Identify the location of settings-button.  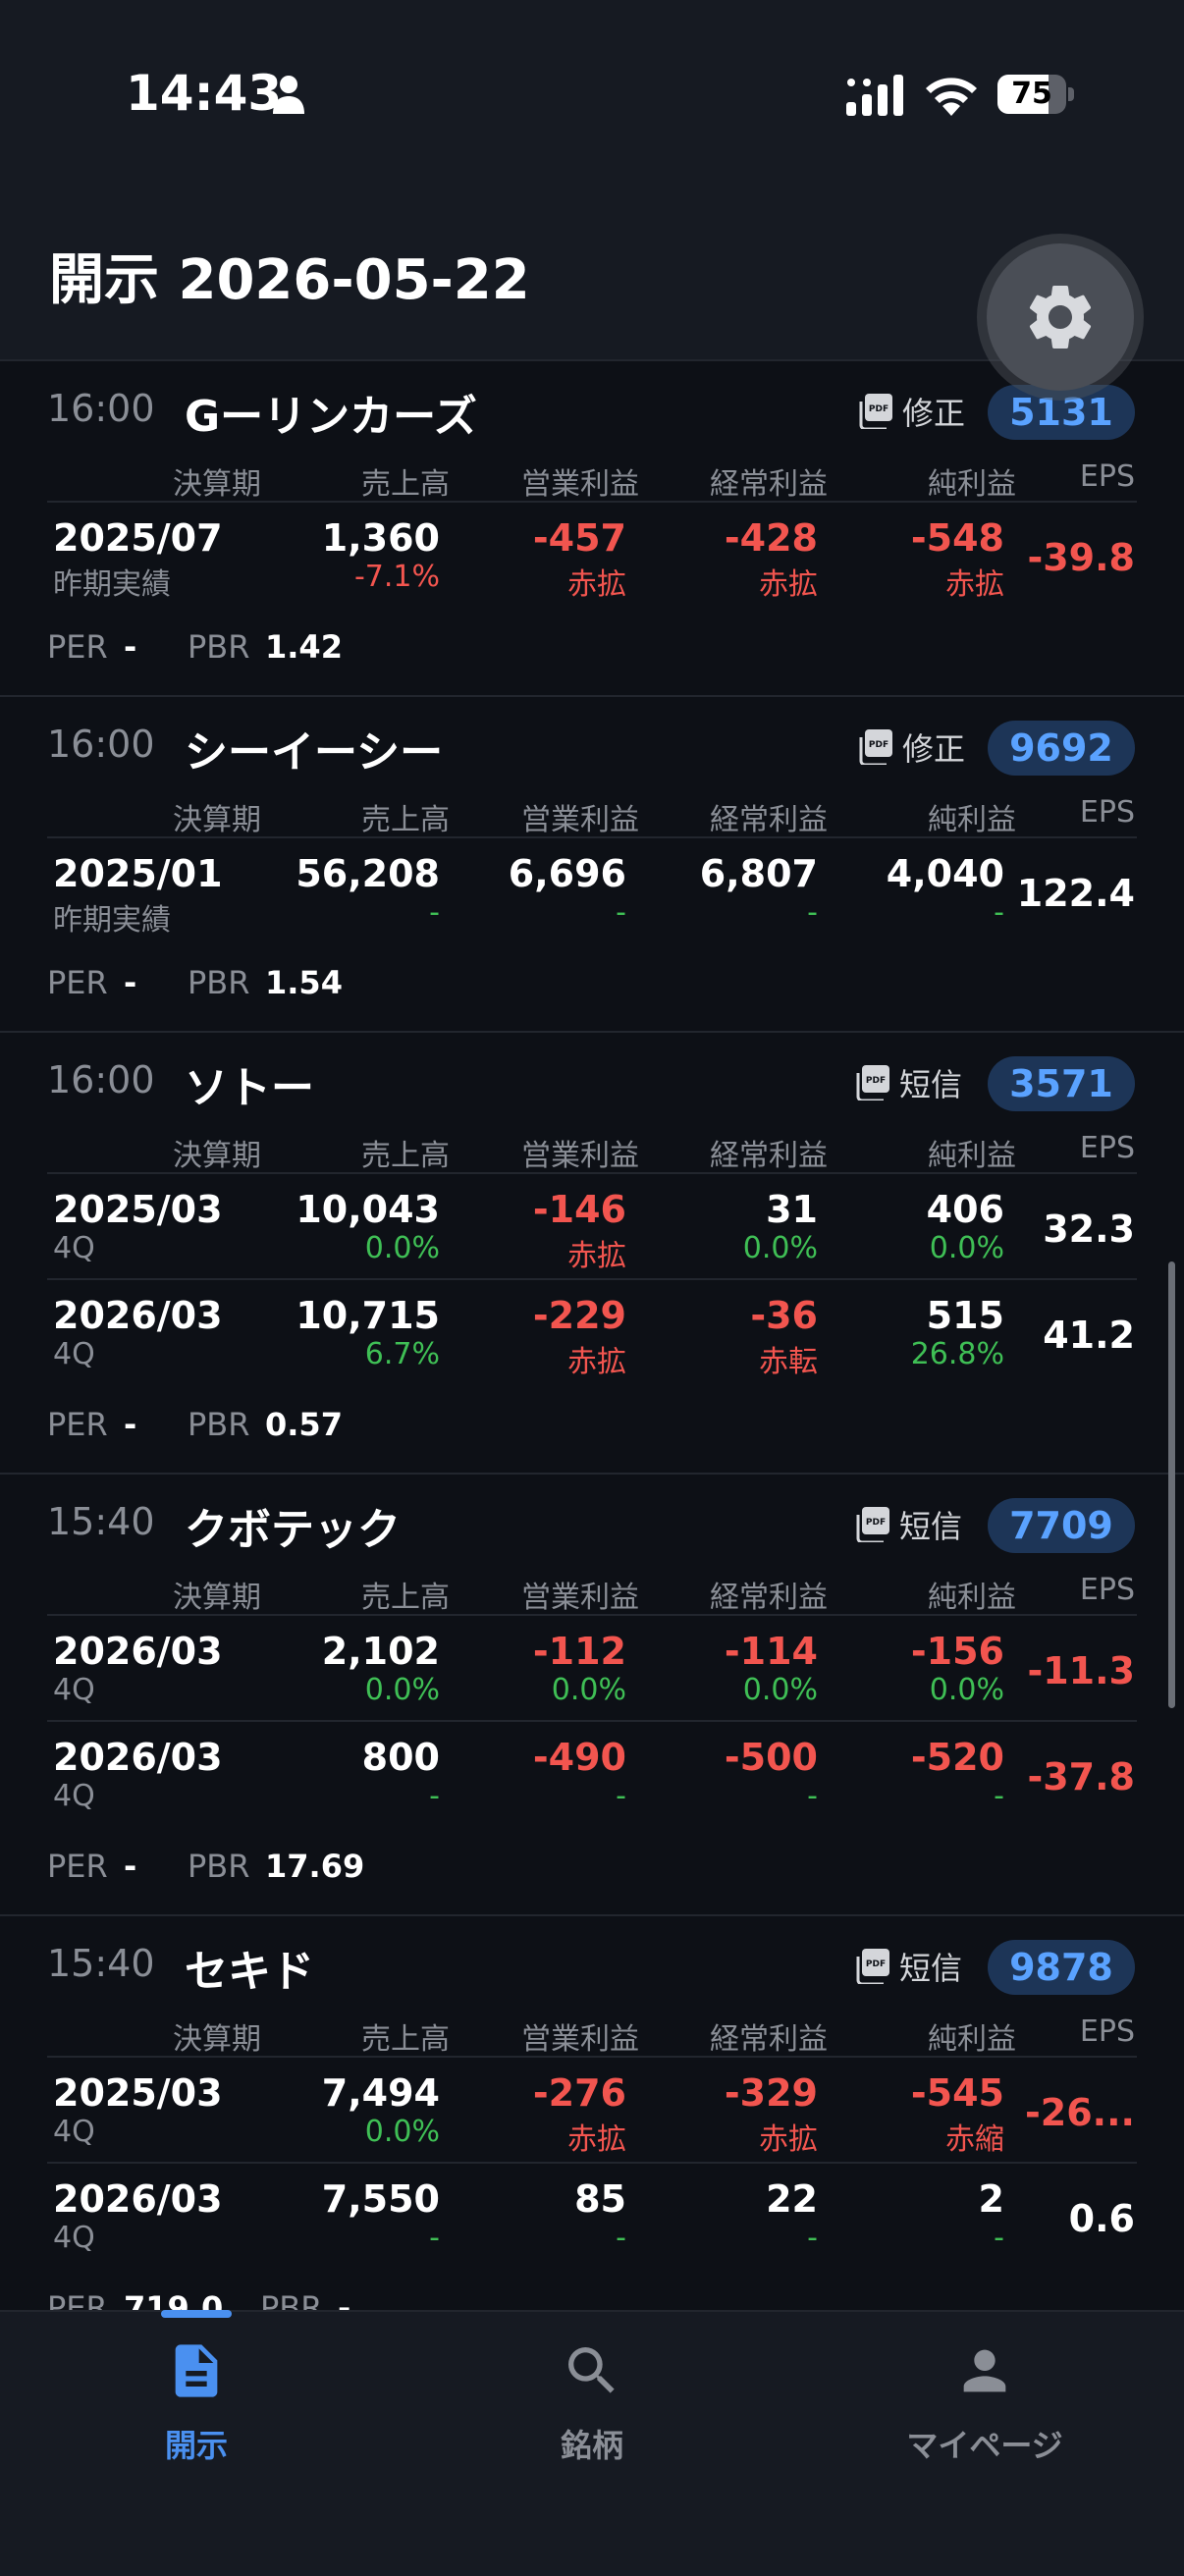
(1060, 317).